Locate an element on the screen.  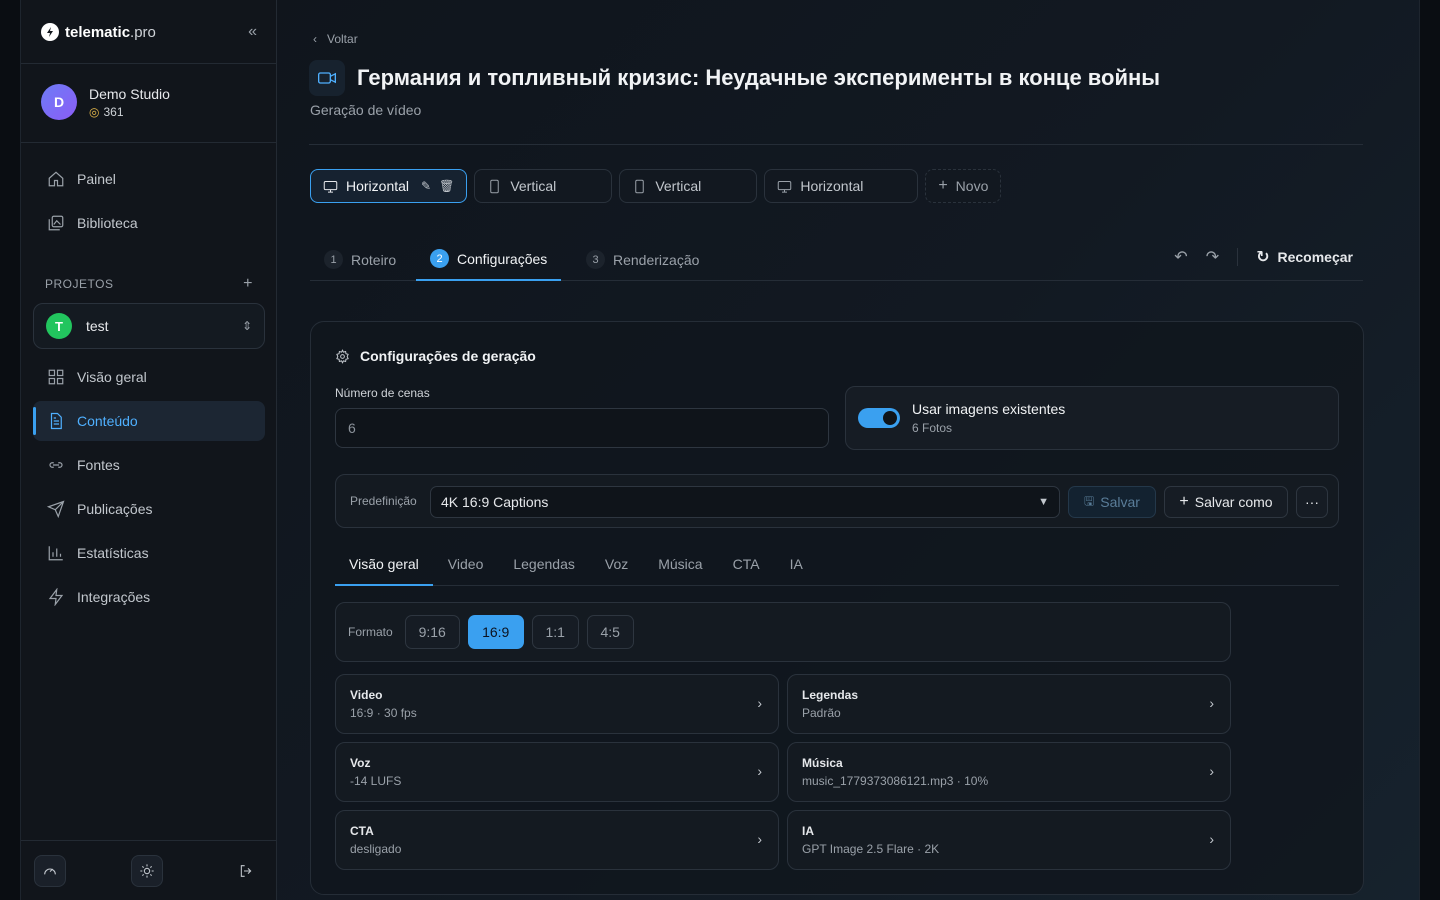
preset-select: 4K 16:9 Captions ▼ is located at coordinates (745, 502).